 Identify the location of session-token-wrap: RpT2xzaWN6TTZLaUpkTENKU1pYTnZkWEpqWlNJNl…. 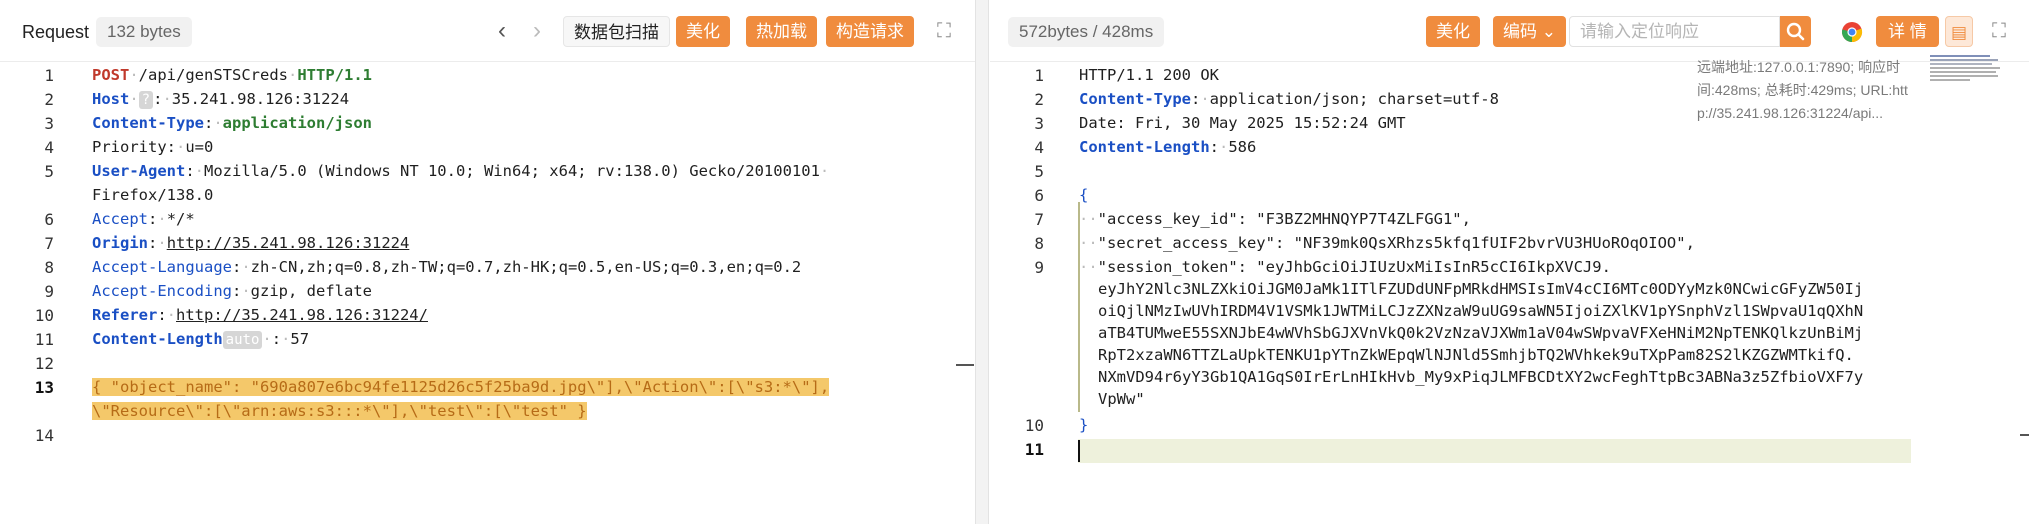
(1476, 355).